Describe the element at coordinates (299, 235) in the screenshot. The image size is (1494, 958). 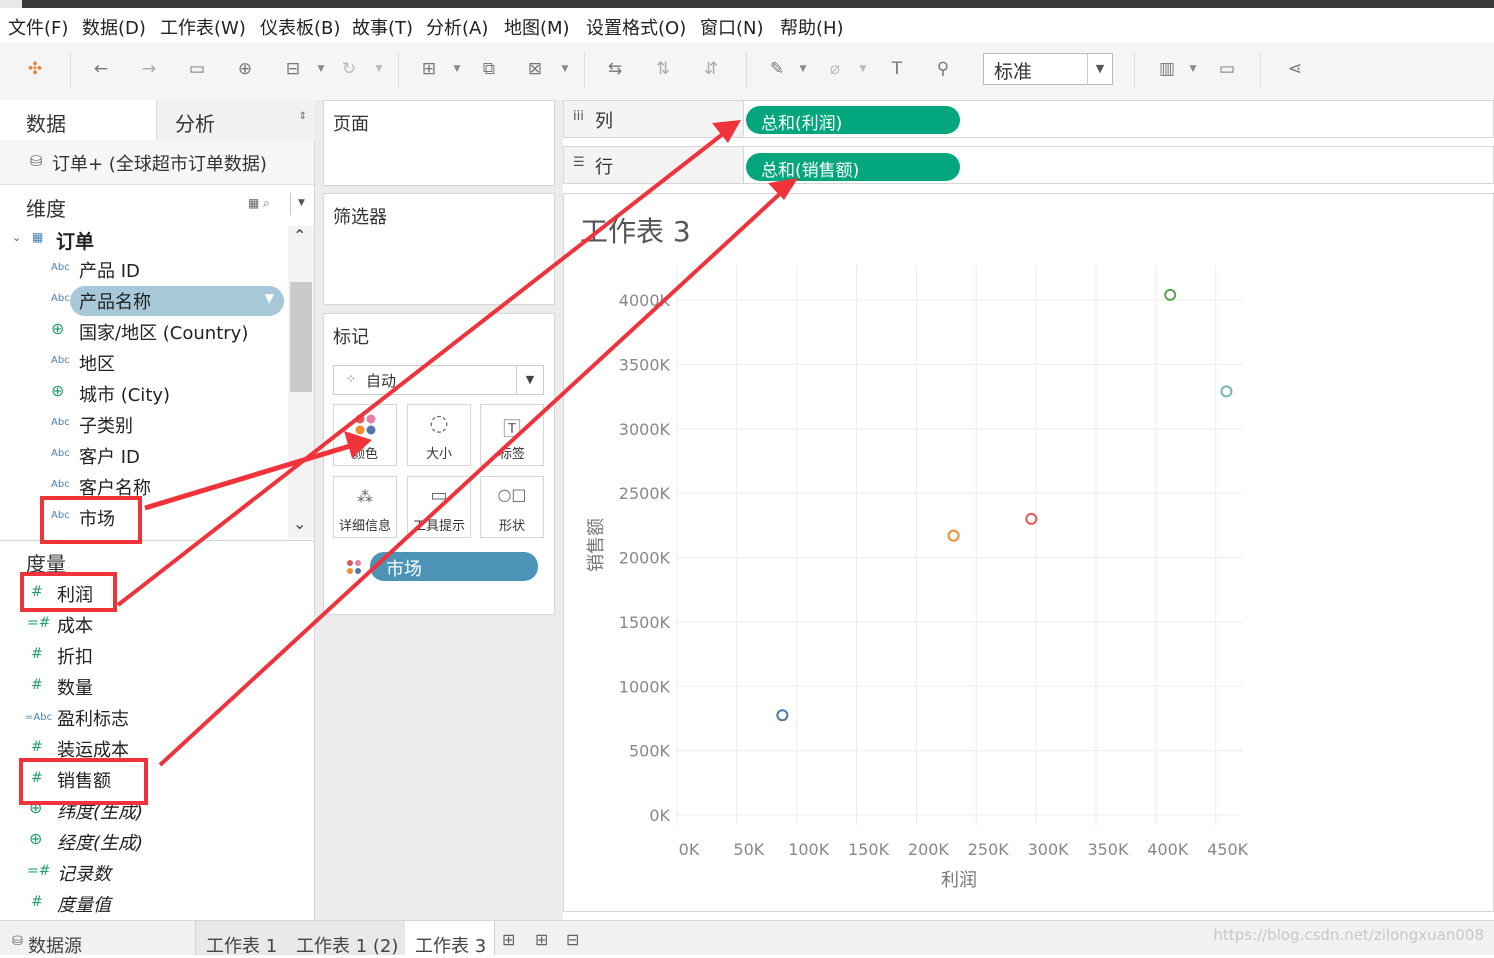
I see `scroll-up-icon: ⌃` at that location.